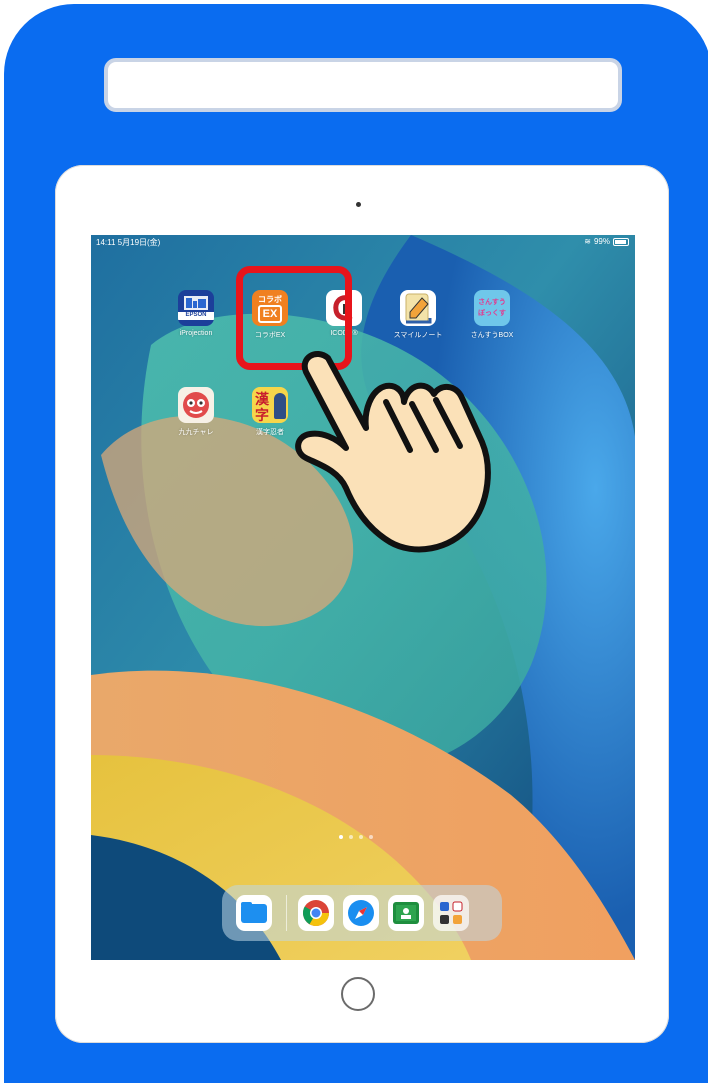 This screenshot has height=1083, width=708. Describe the element at coordinates (358, 204) in the screenshot. I see `camera-dot` at that location.